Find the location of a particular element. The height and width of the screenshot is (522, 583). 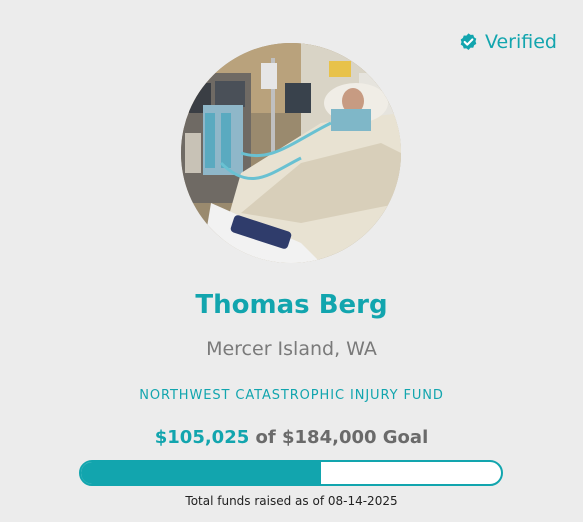

funds-raised-summary: $105,025 of $184,000 Goal is located at coordinates (291, 437).